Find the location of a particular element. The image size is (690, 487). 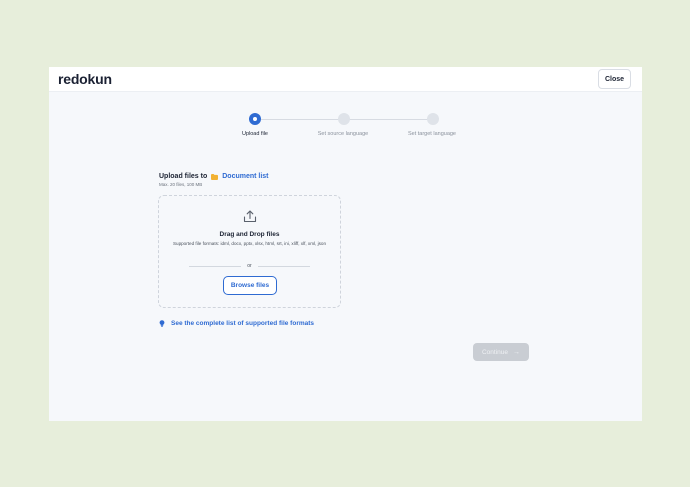

upload-title-prefix: Upload files to is located at coordinates (183, 176).